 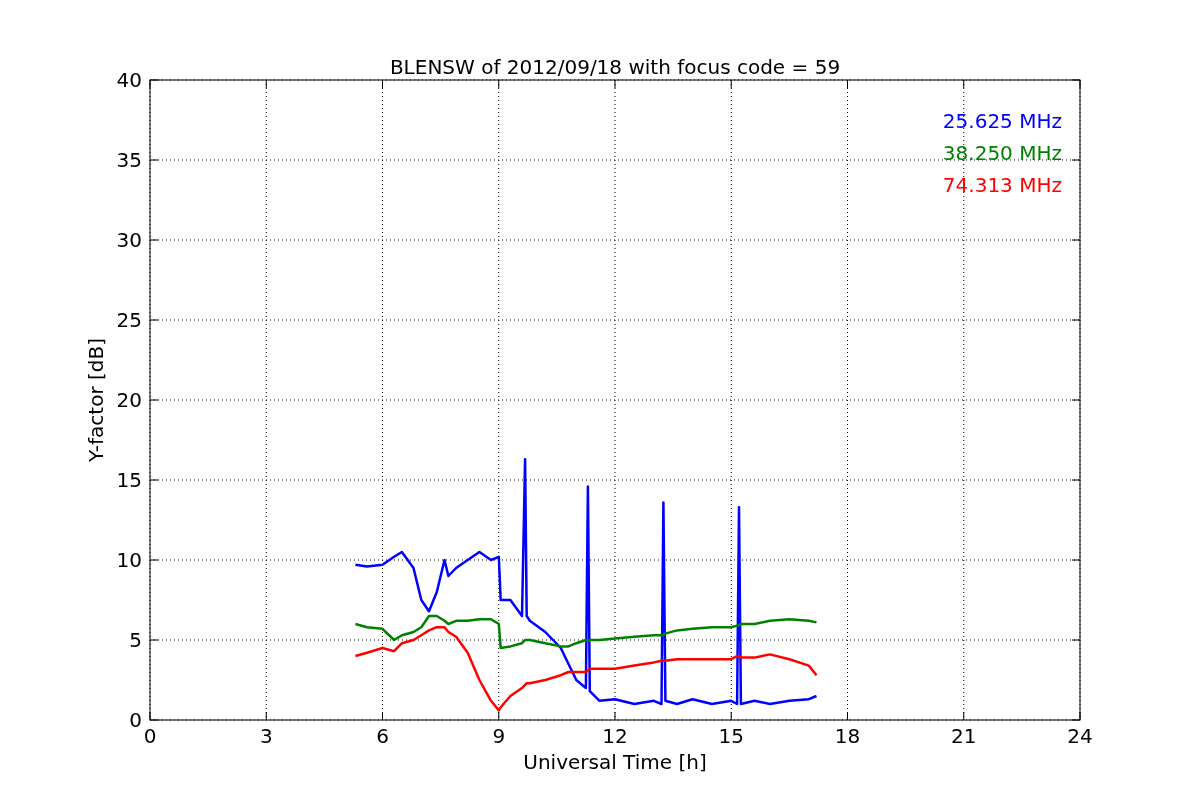 I want to click on x-tick-label: 6, so click(x=382, y=736).